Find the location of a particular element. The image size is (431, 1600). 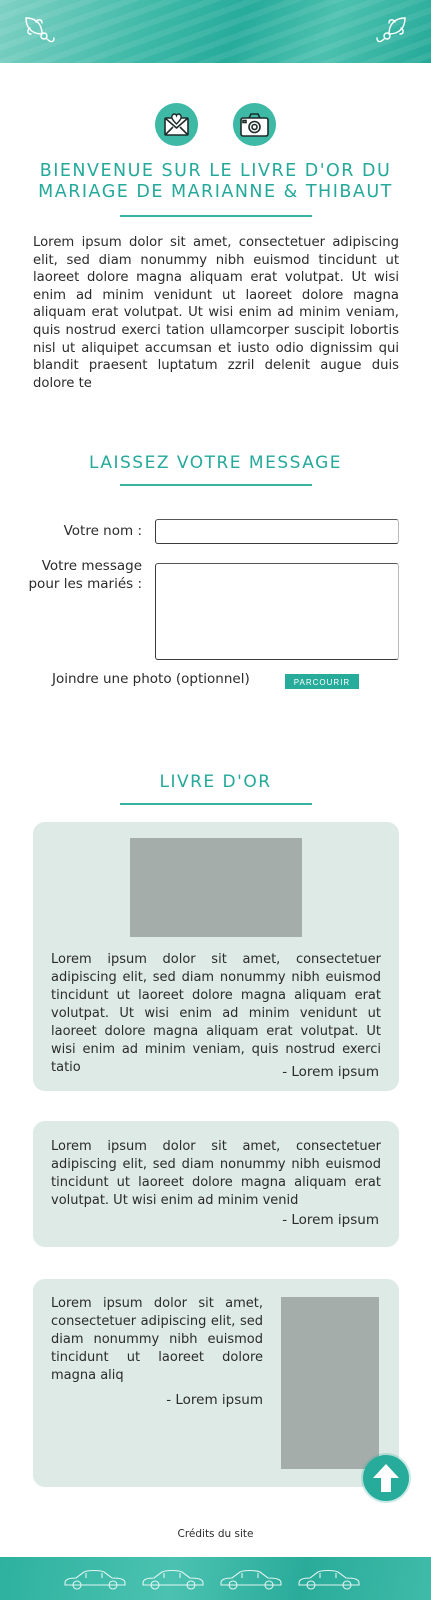

arrow-up-icon is located at coordinates (386, 1478).